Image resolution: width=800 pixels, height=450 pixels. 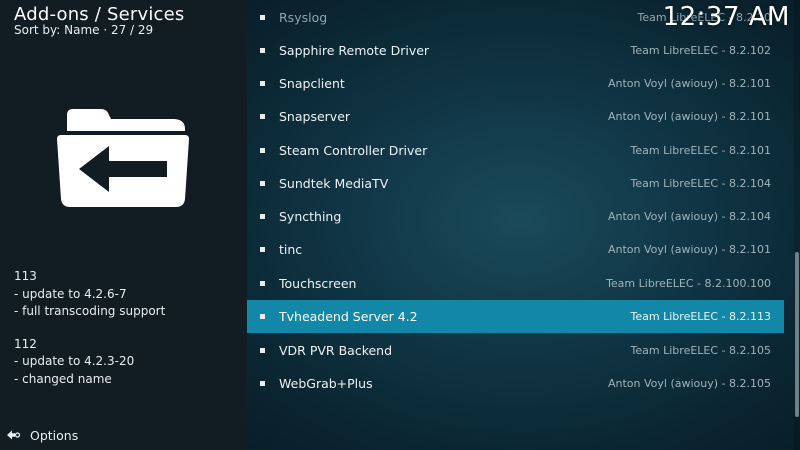 What do you see at coordinates (315, 116) in the screenshot?
I see `addon-name: Snapserver` at bounding box center [315, 116].